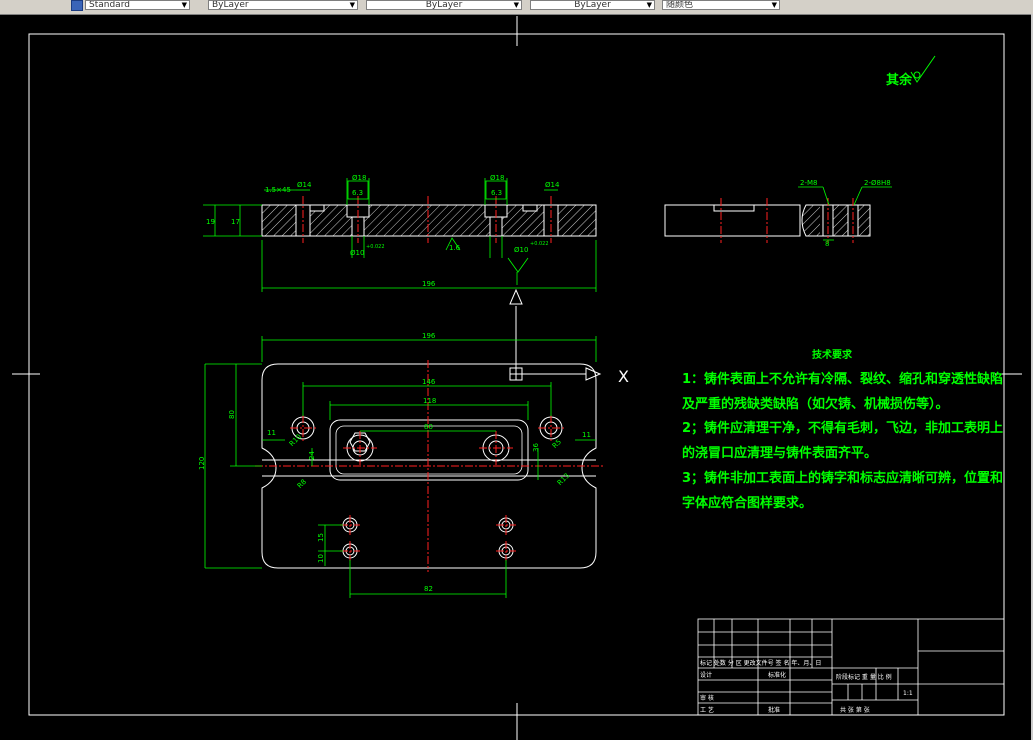 This screenshot has width=1033, height=740. Describe the element at coordinates (899, 80) in the screenshot. I see `surface-note-text: 其余` at that location.